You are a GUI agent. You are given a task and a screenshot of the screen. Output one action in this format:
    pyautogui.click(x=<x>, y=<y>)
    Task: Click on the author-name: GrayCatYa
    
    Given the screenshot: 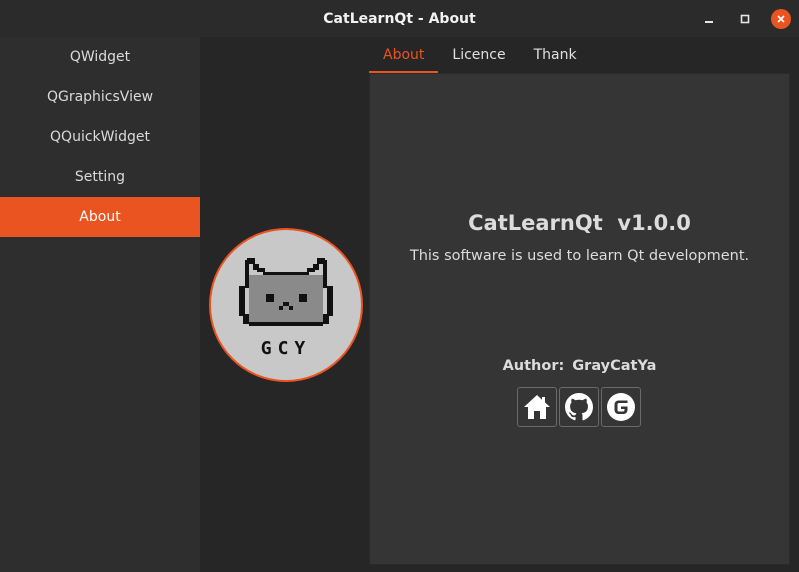 What is the action you would take?
    pyautogui.click(x=614, y=366)
    